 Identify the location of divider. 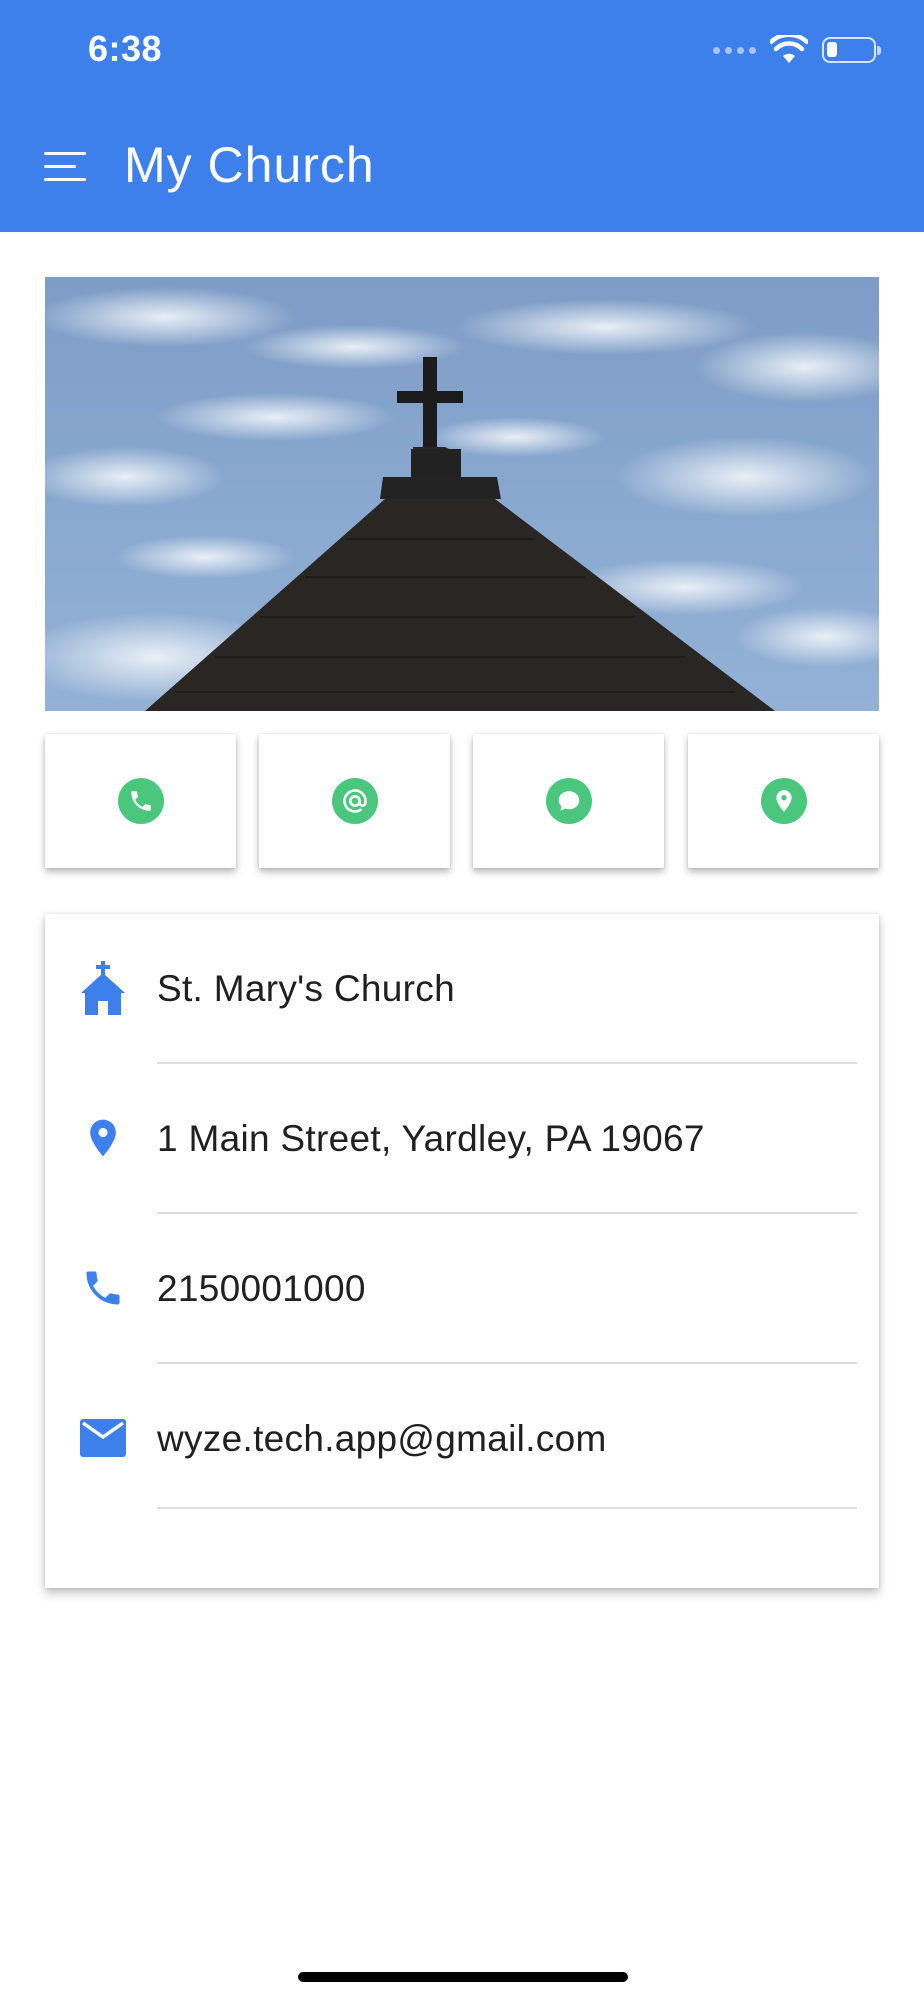
(507, 1508).